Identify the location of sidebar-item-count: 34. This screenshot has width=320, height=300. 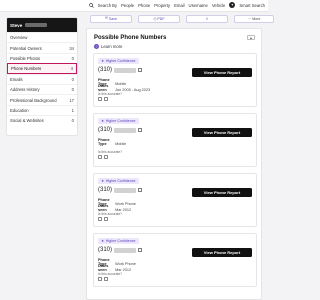
(71, 48).